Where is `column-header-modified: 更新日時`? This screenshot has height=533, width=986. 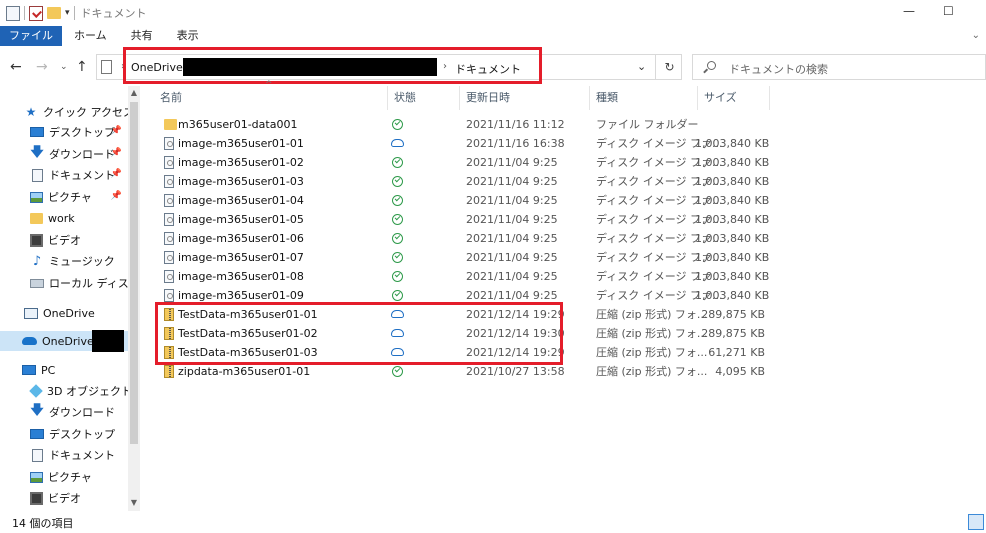
column-header-modified: 更新日時 is located at coordinates (525, 98).